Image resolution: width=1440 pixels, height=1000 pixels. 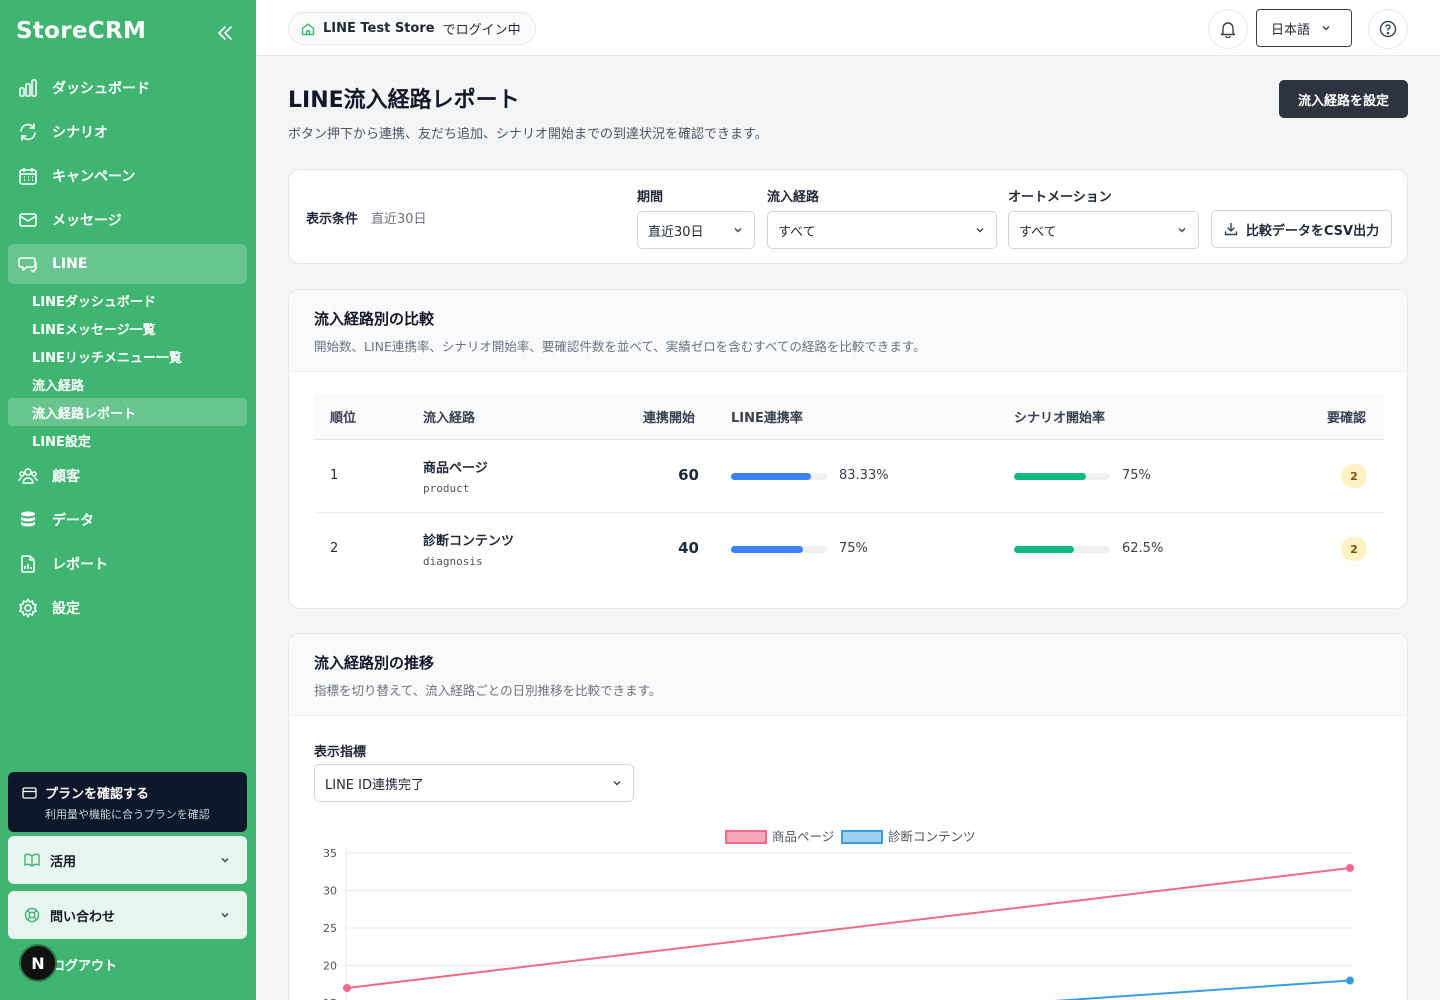 I want to click on submenu-item-route-report: 流入経路レポート, so click(x=127, y=412).